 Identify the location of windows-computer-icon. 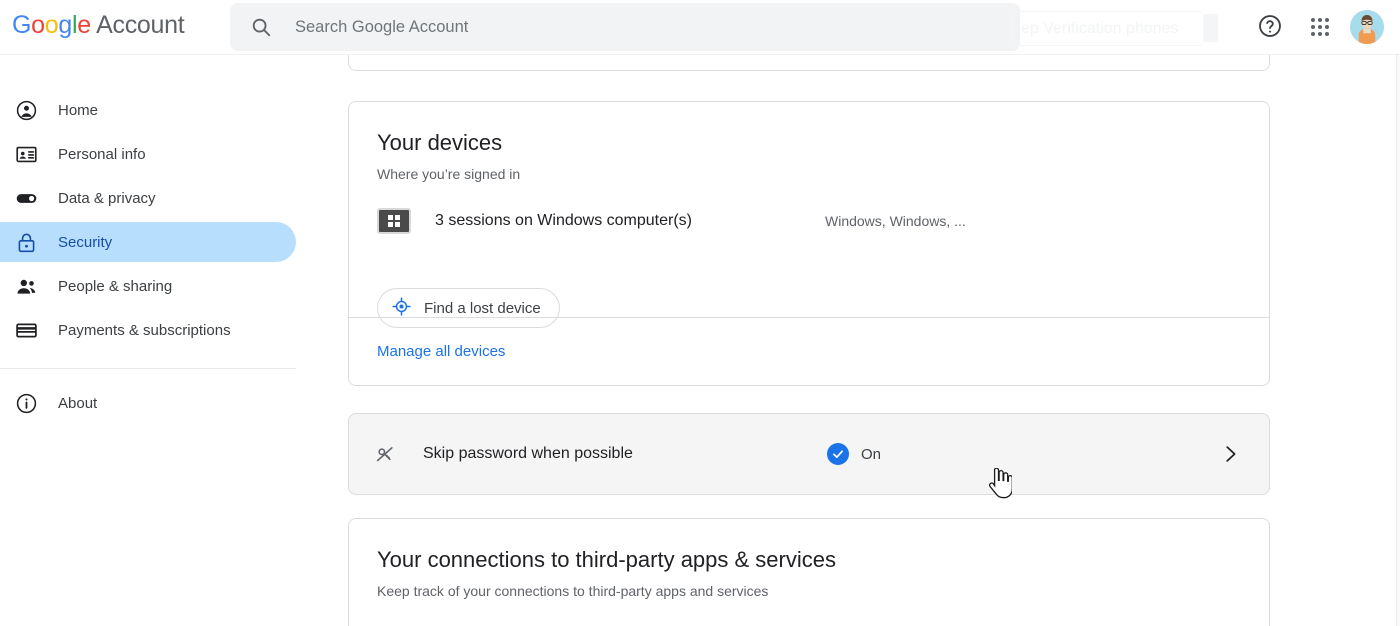
(394, 221).